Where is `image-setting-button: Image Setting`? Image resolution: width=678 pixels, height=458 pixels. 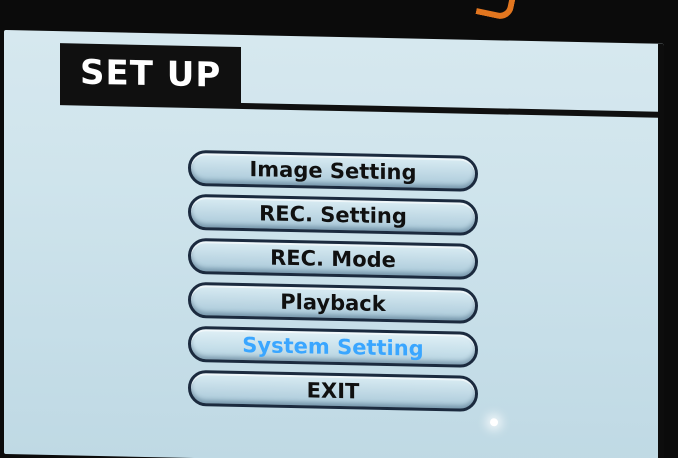 image-setting-button: Image Setting is located at coordinates (333, 170).